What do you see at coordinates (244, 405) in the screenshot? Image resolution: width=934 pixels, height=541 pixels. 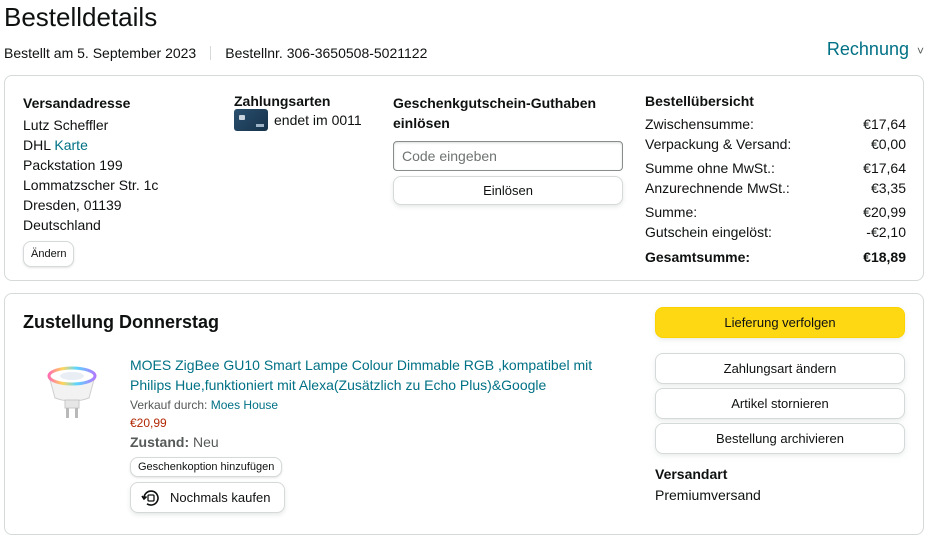 I see `seller-link: Moes House` at bounding box center [244, 405].